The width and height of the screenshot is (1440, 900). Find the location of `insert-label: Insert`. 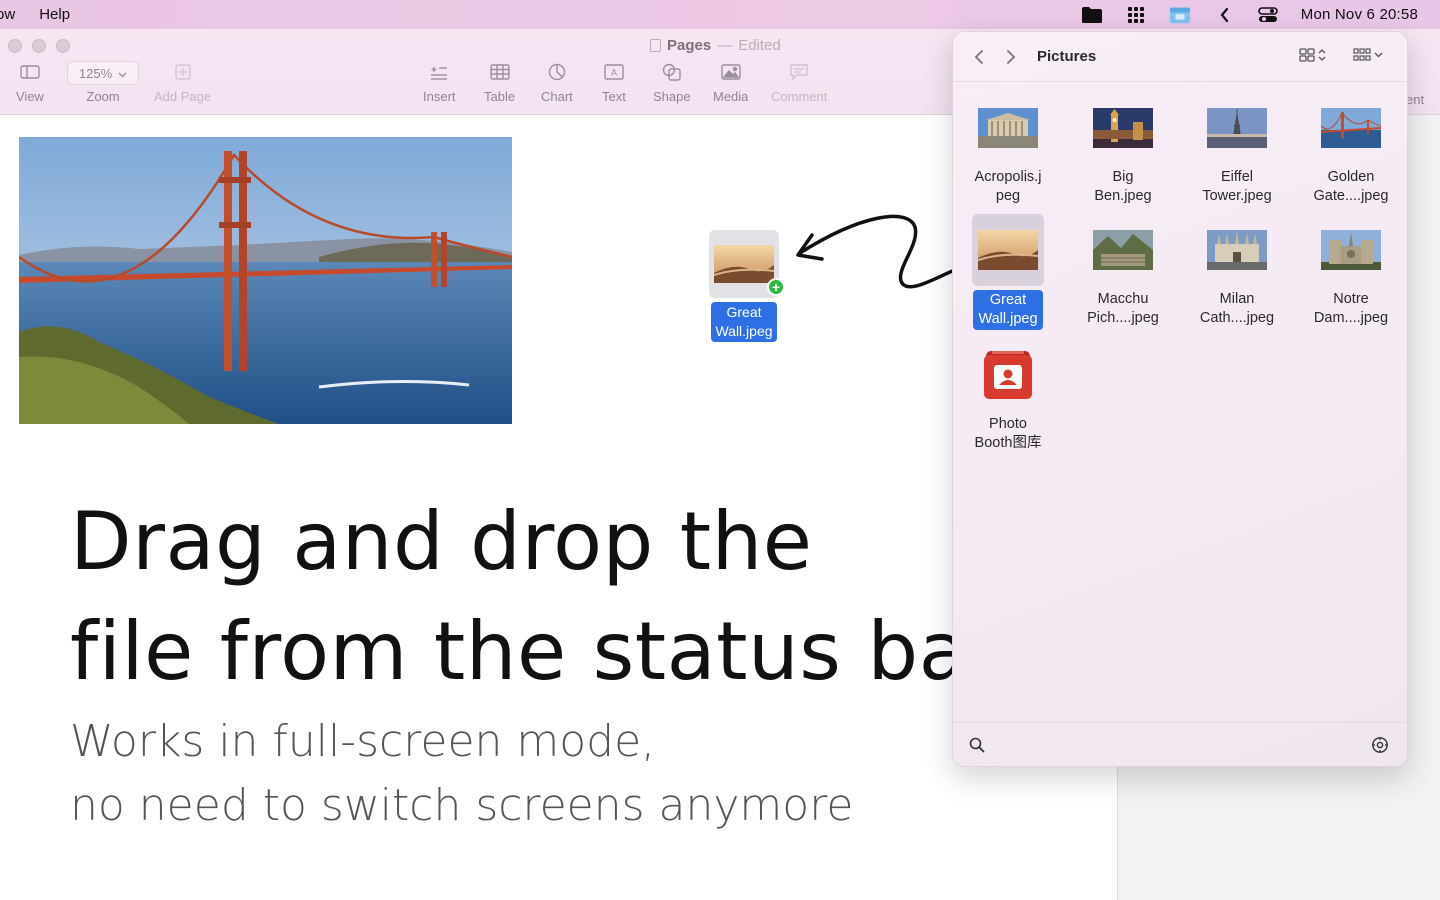

insert-label: Insert is located at coordinates (439, 96).